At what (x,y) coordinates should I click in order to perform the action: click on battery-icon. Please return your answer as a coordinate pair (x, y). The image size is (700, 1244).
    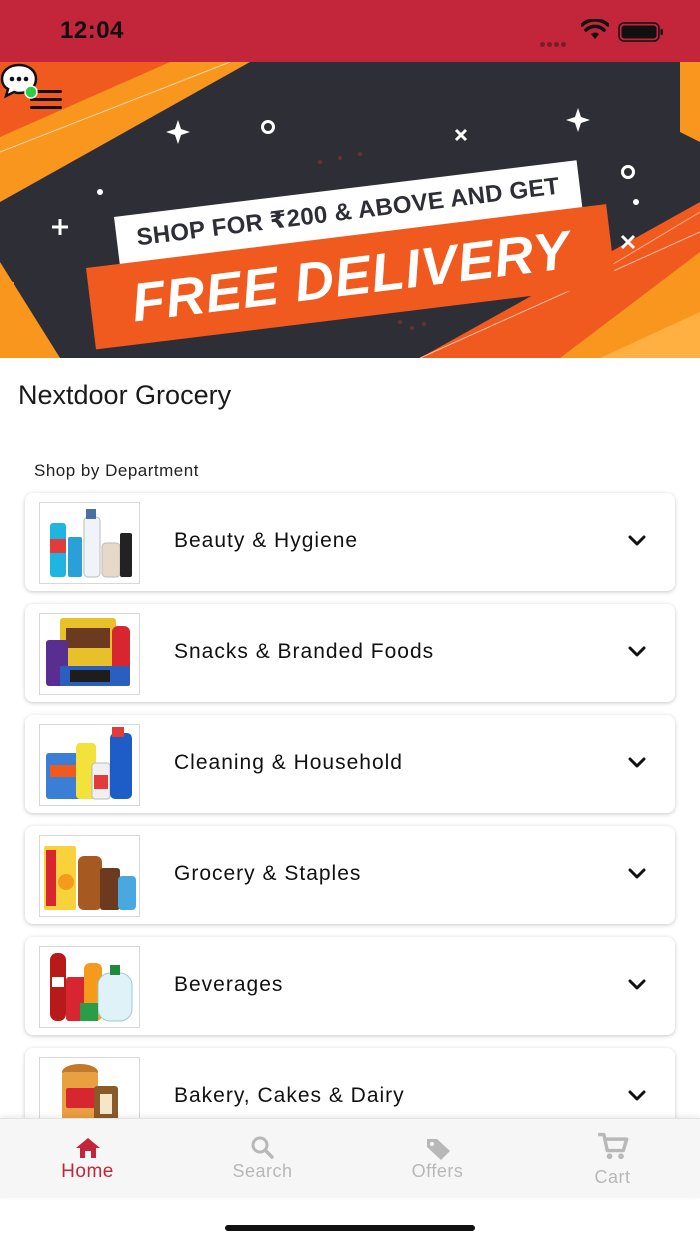
    Looking at the image, I should click on (640, 32).